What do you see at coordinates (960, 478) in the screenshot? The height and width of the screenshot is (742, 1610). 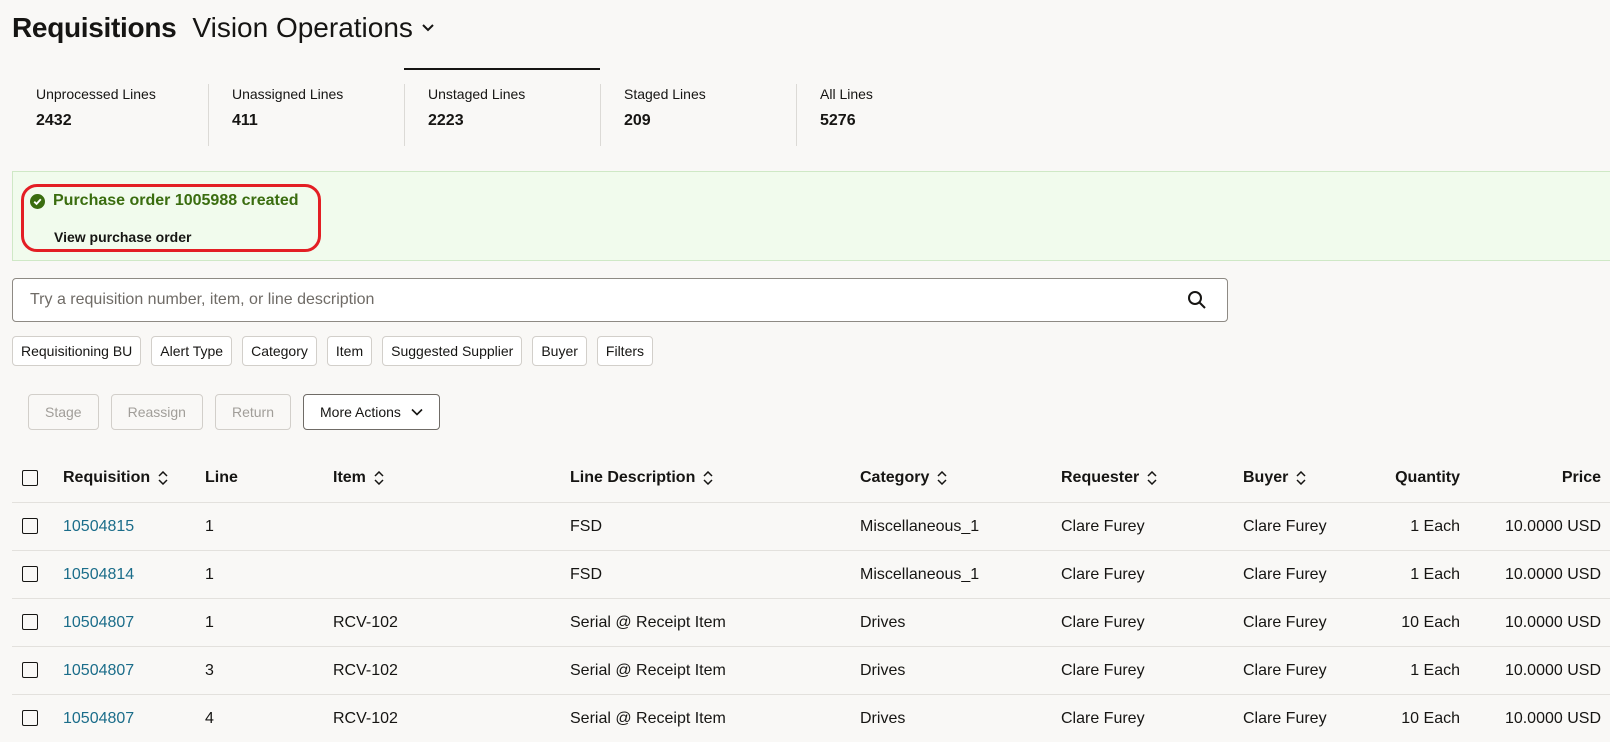 I see `column-header-category: Category` at bounding box center [960, 478].